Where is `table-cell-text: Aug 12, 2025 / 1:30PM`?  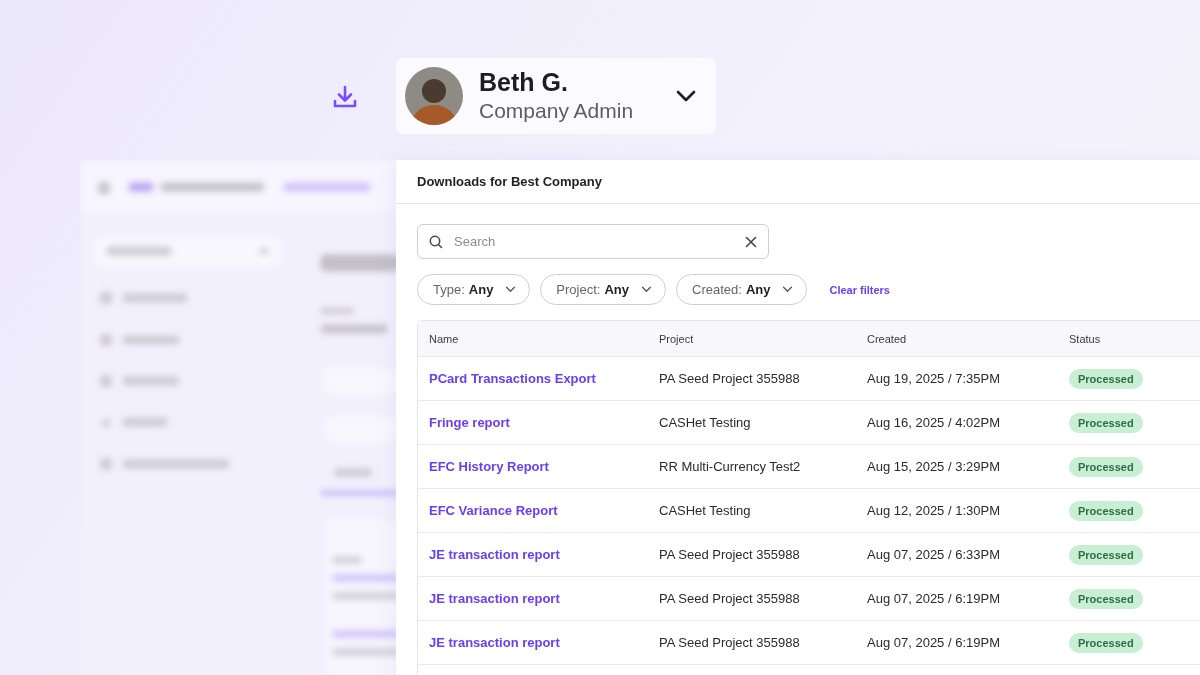 table-cell-text: Aug 12, 2025 / 1:30PM is located at coordinates (934, 510).